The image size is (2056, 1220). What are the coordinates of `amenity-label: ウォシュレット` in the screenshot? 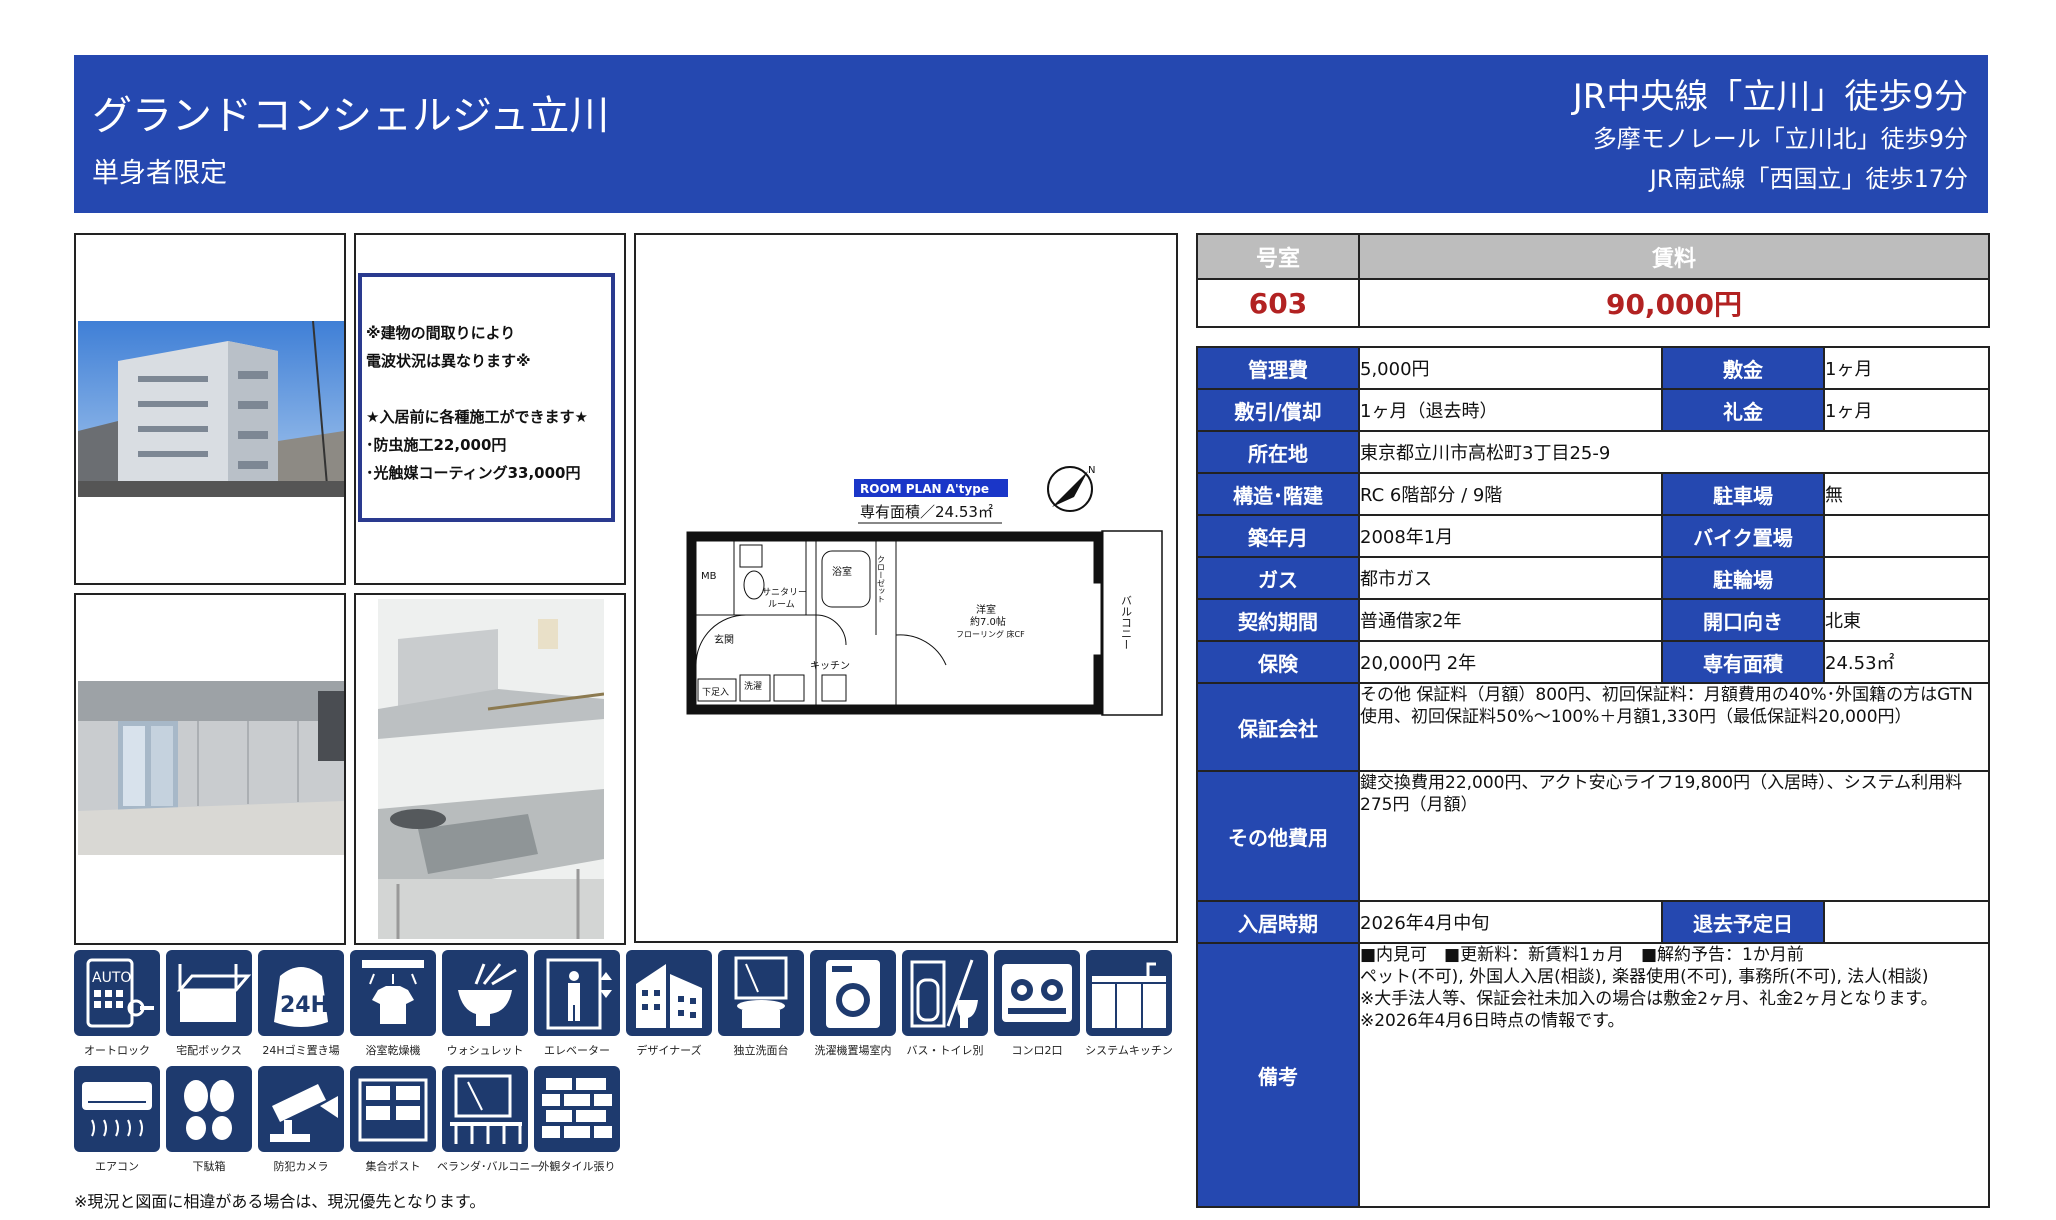 It's located at (485, 1050).